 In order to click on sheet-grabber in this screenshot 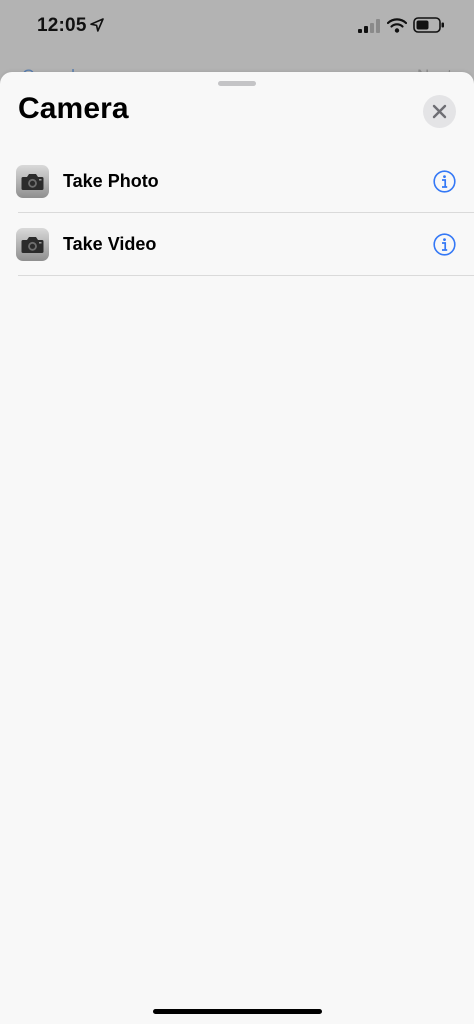, I will do `click(237, 83)`.